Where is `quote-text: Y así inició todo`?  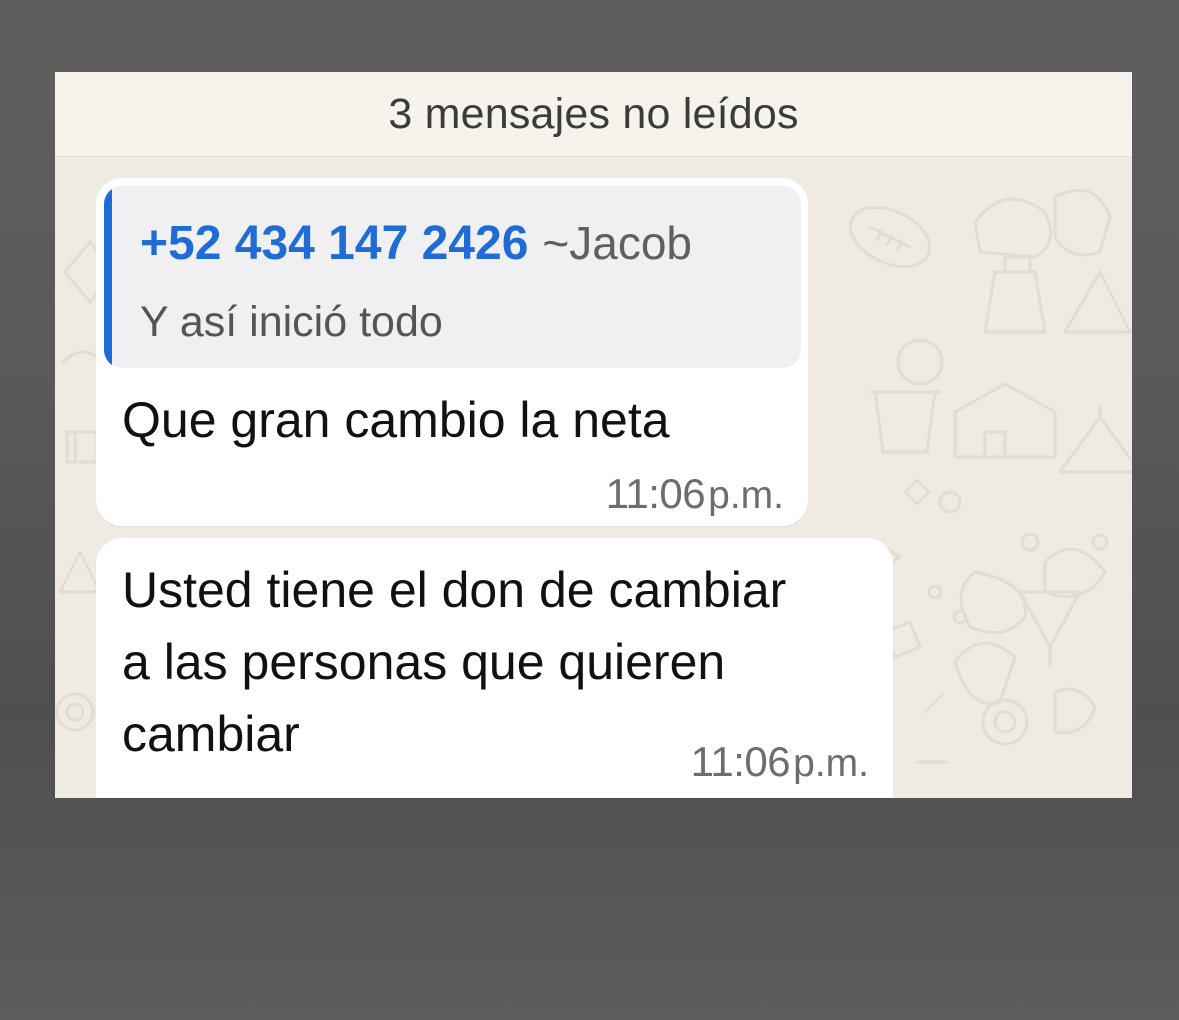
quote-text: Y así inició todo is located at coordinates (291, 322).